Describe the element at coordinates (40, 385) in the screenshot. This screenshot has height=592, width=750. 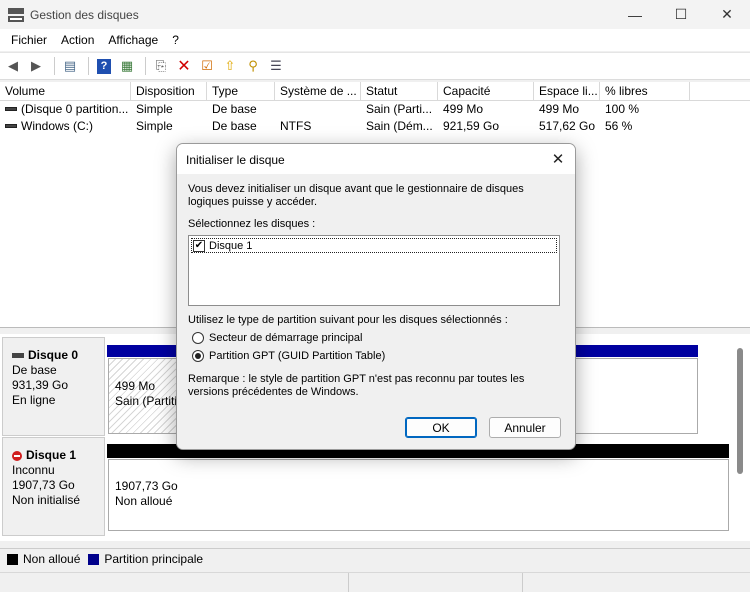
I see `disk-0-size: 931,39 Go` at that location.